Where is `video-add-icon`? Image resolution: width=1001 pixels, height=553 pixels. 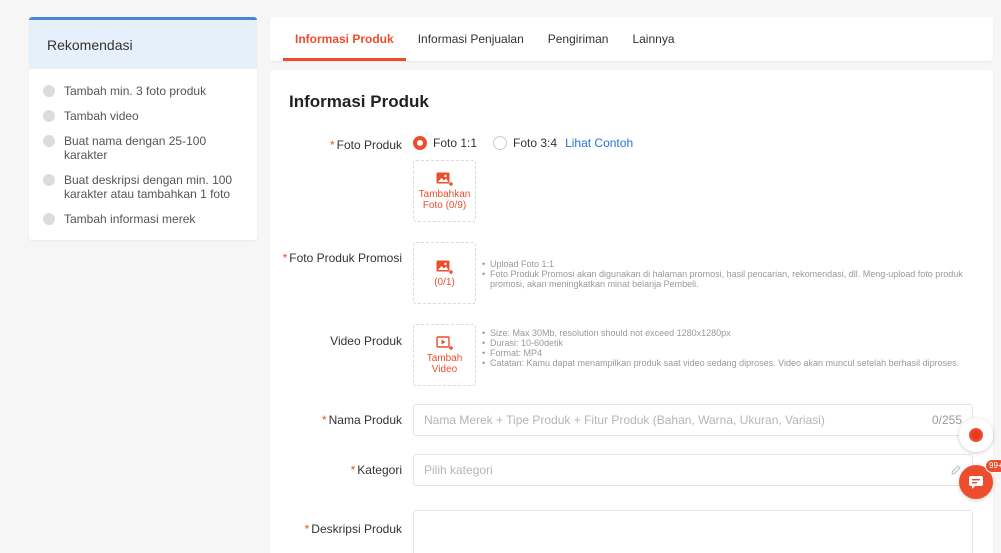 video-add-icon is located at coordinates (444, 343).